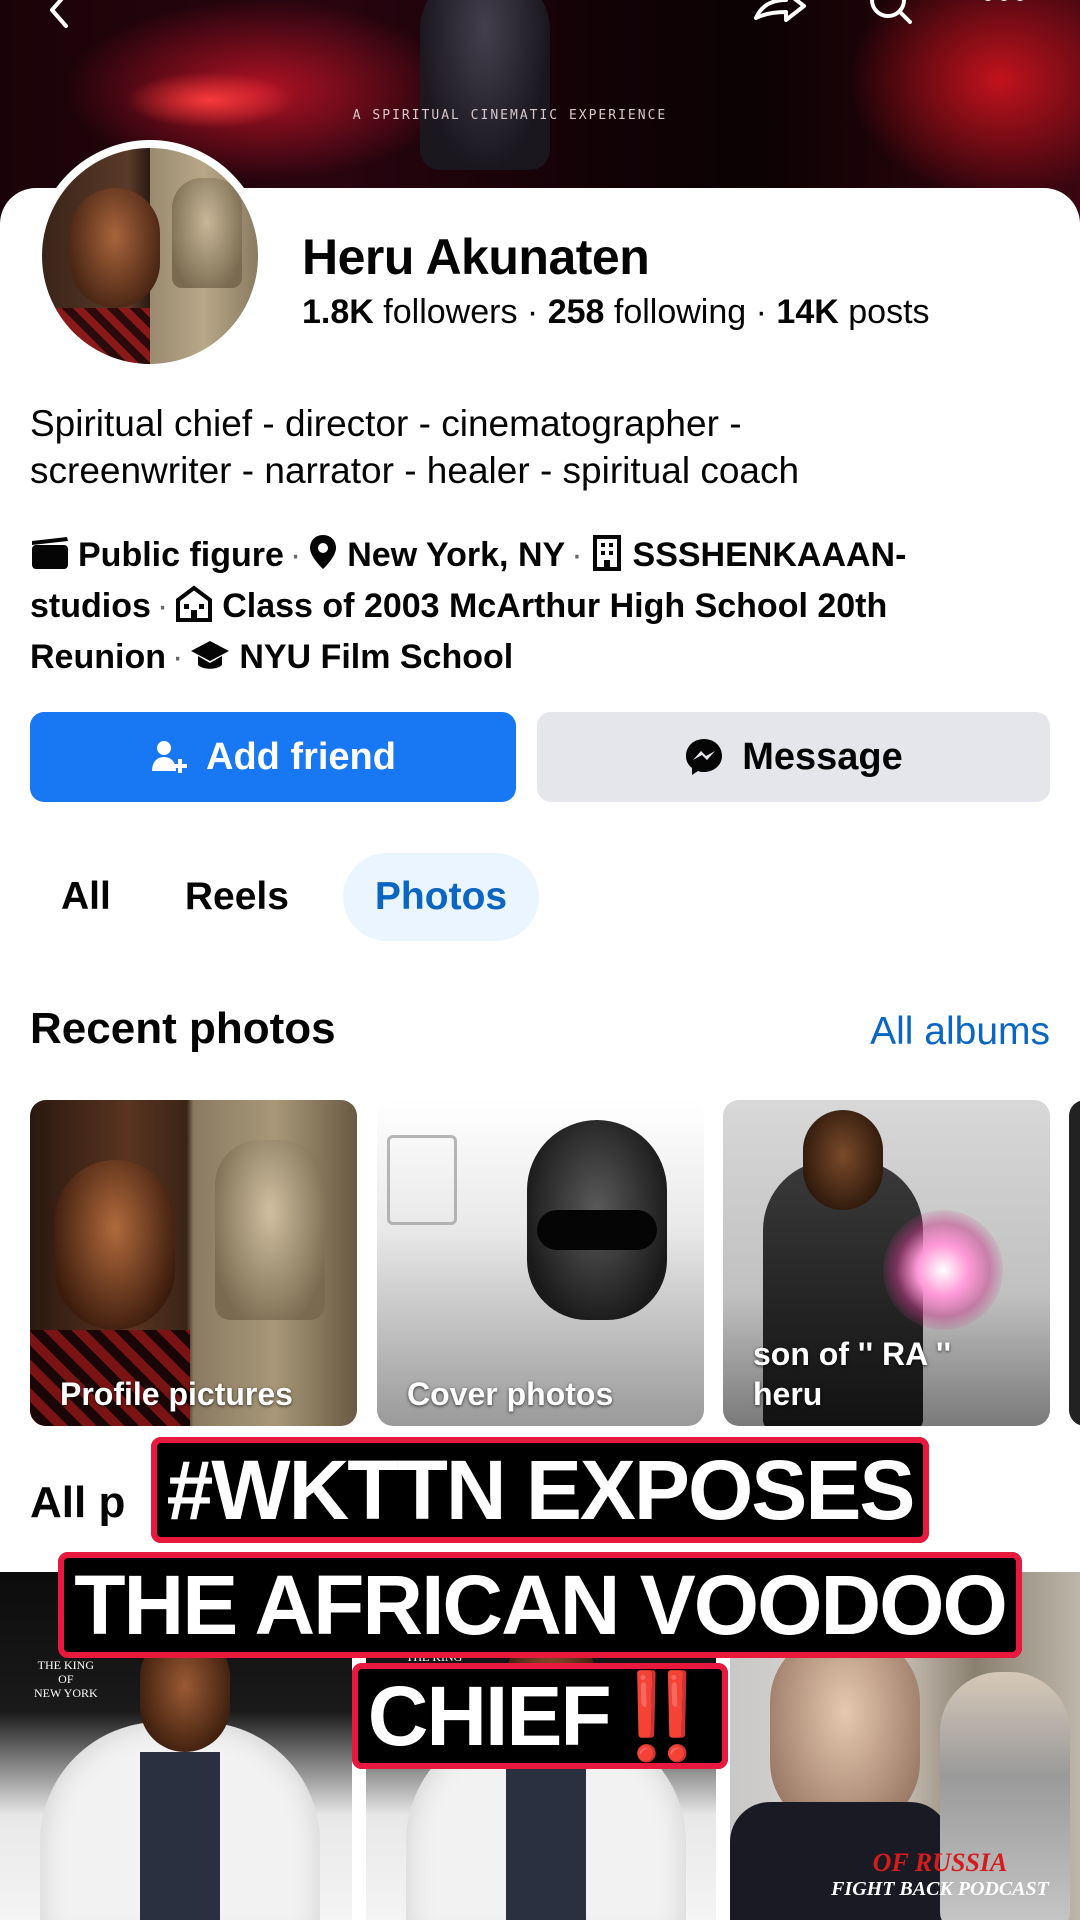  Describe the element at coordinates (183, 1028) in the screenshot. I see `recent-photos-title: Recent photos` at that location.